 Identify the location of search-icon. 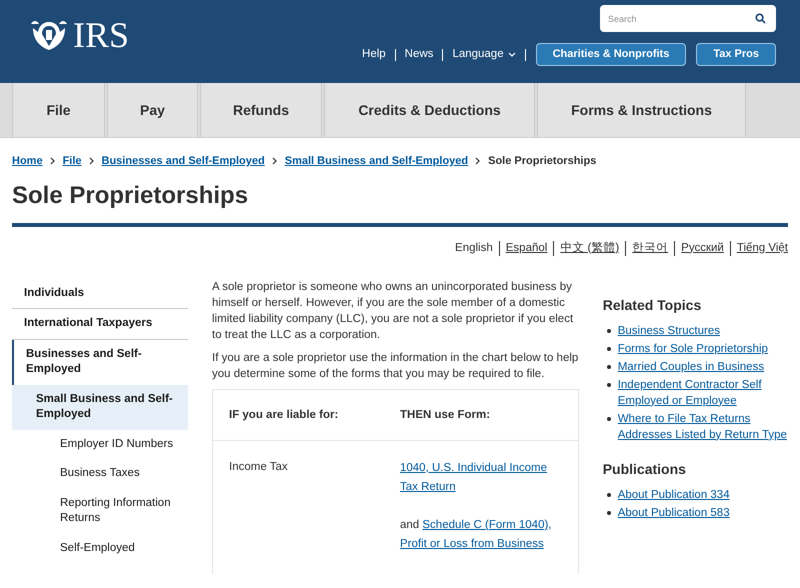
(760, 18).